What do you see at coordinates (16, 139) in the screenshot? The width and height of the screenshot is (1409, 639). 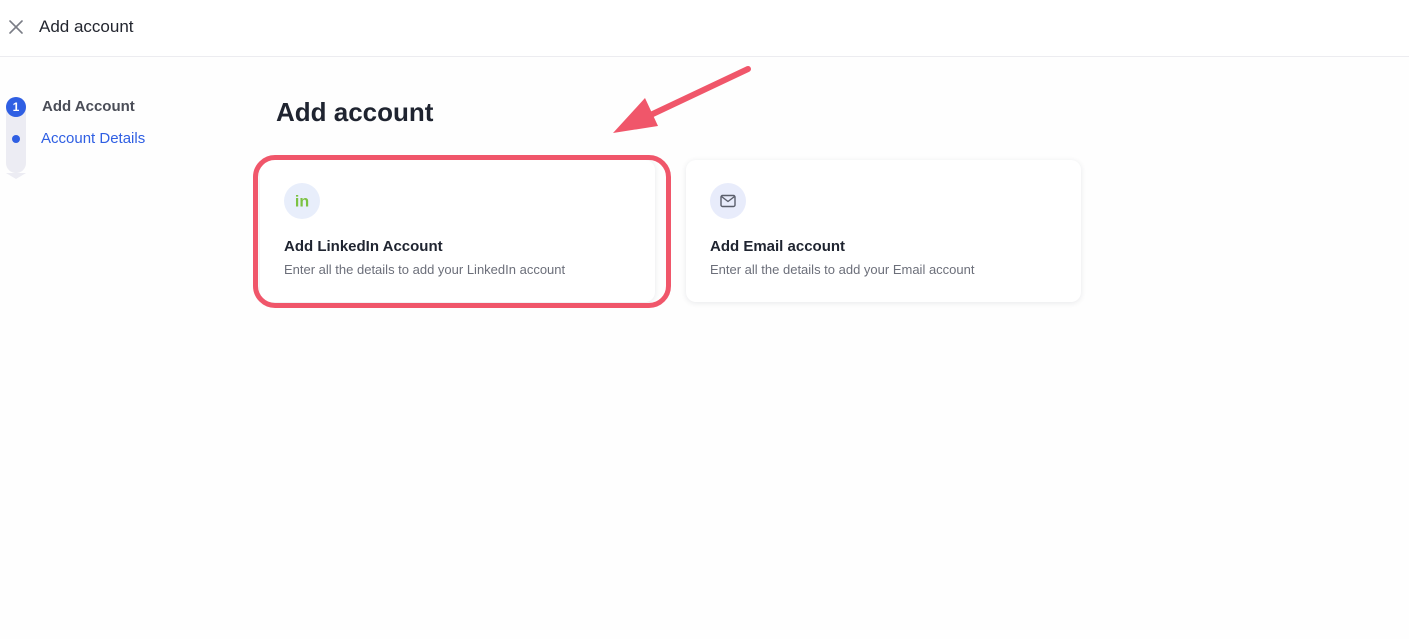 I see `step-active-dot` at bounding box center [16, 139].